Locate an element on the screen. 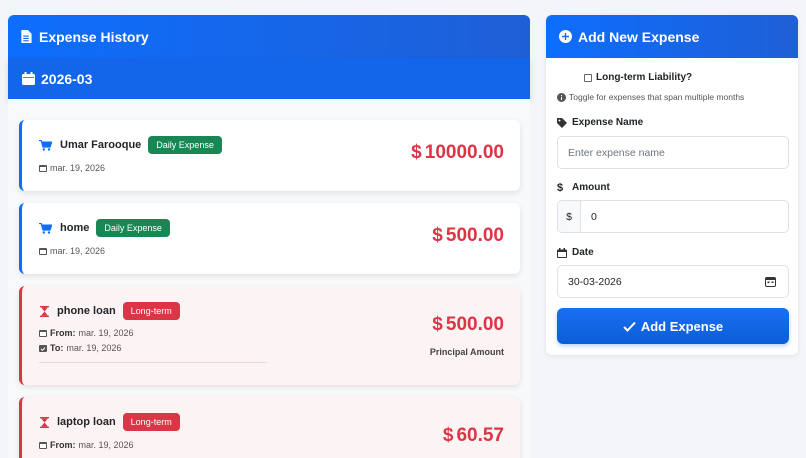  amount-input-group: $ 0 is located at coordinates (673, 216).